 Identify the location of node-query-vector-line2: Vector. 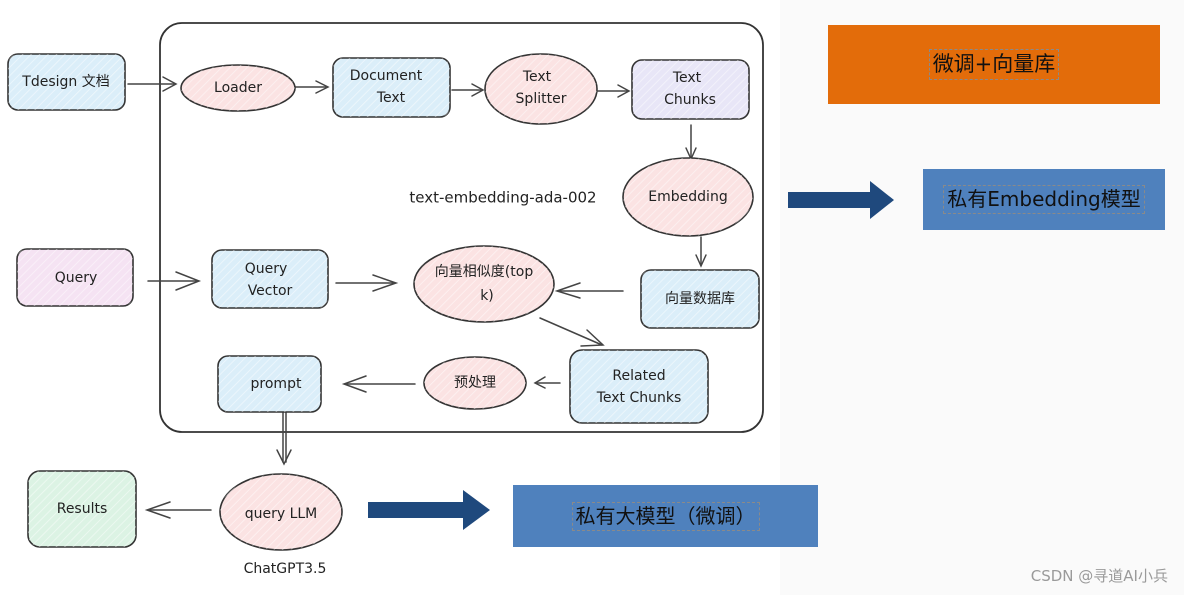
(270, 291).